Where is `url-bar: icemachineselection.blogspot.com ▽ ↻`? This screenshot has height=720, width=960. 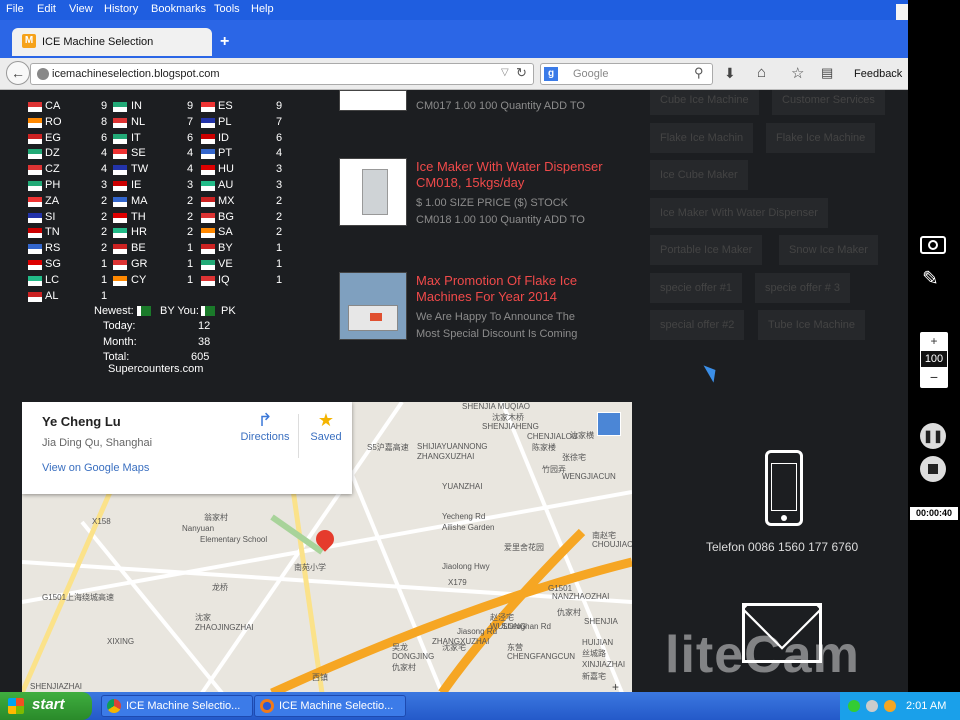
url-bar: icemachineselection.blogspot.com ▽ ↻ is located at coordinates (282, 74).